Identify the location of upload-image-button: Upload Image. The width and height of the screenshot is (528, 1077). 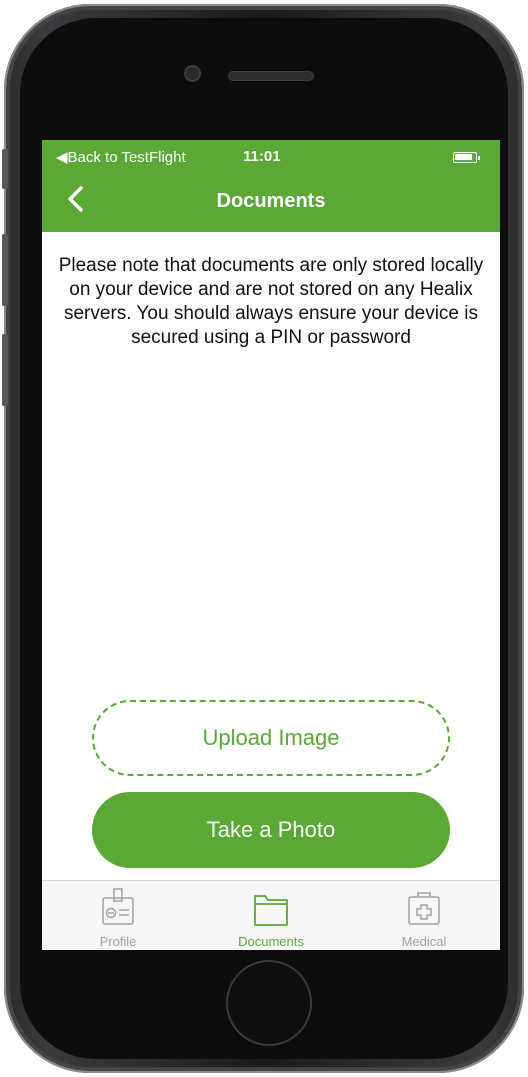
(271, 738).